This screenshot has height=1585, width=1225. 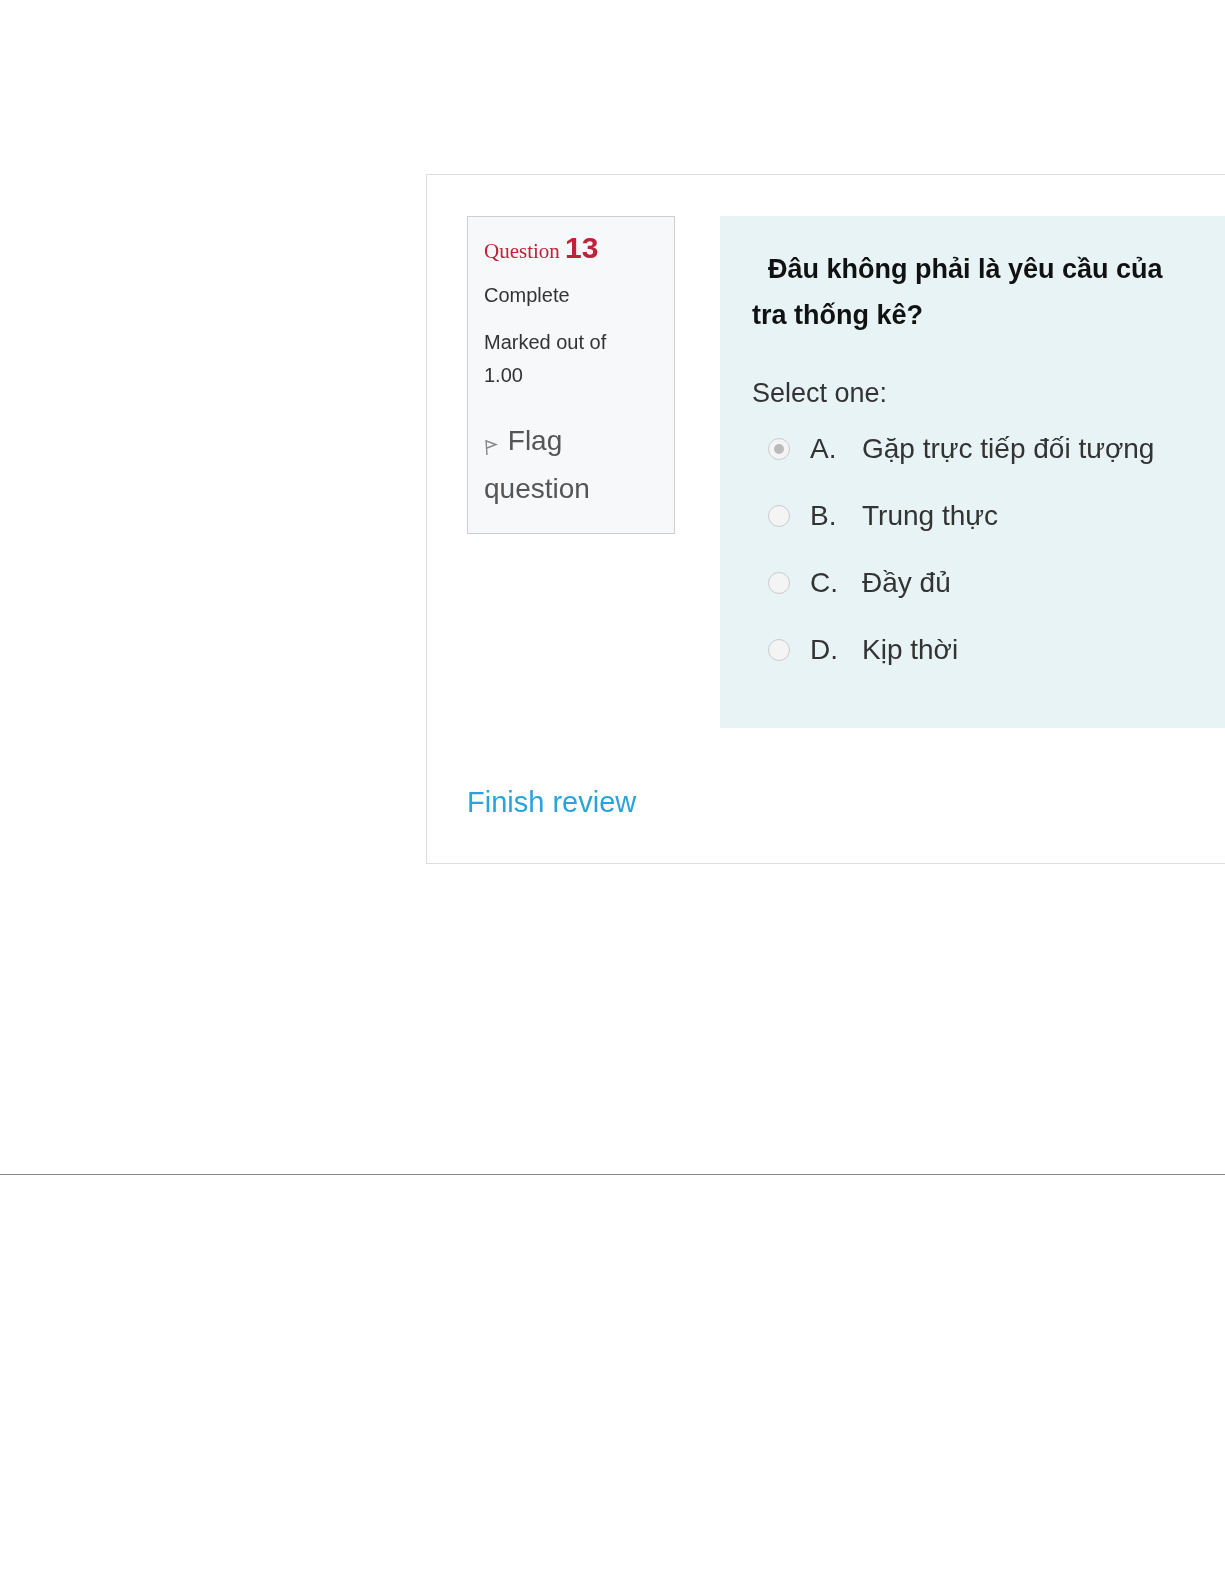 What do you see at coordinates (906, 582) in the screenshot?
I see `option-text: Đầy đủ` at bounding box center [906, 582].